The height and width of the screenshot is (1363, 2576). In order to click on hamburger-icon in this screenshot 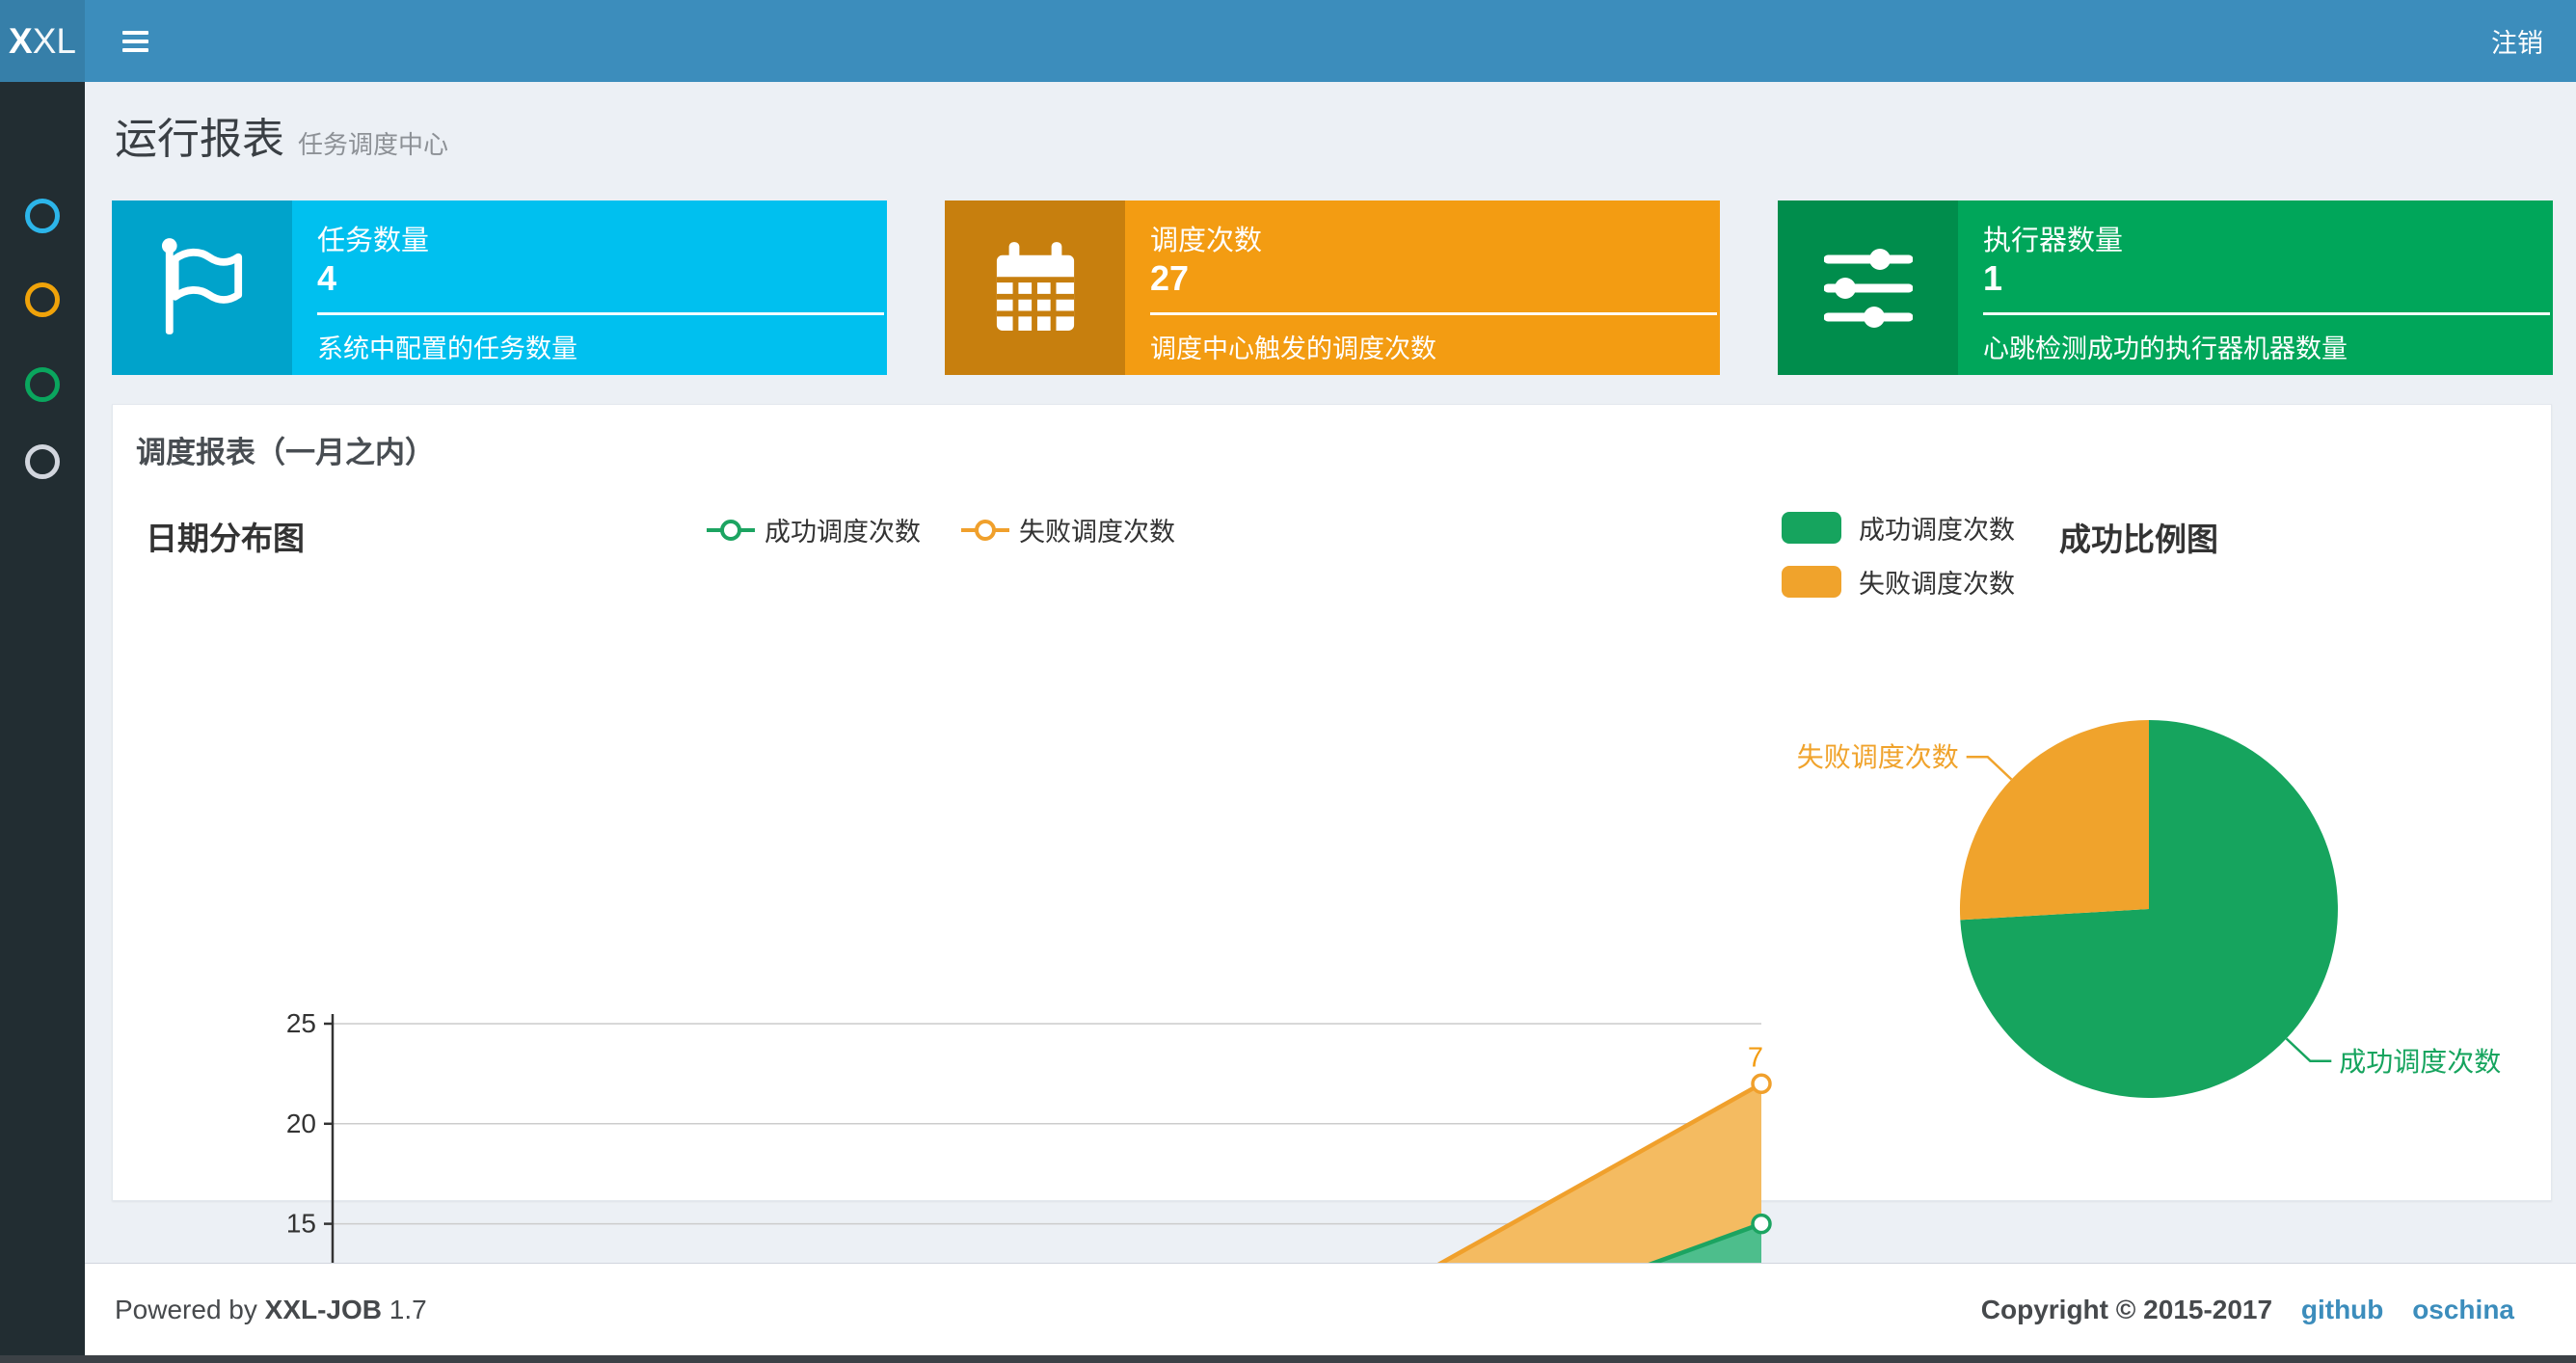, I will do `click(134, 32)`.